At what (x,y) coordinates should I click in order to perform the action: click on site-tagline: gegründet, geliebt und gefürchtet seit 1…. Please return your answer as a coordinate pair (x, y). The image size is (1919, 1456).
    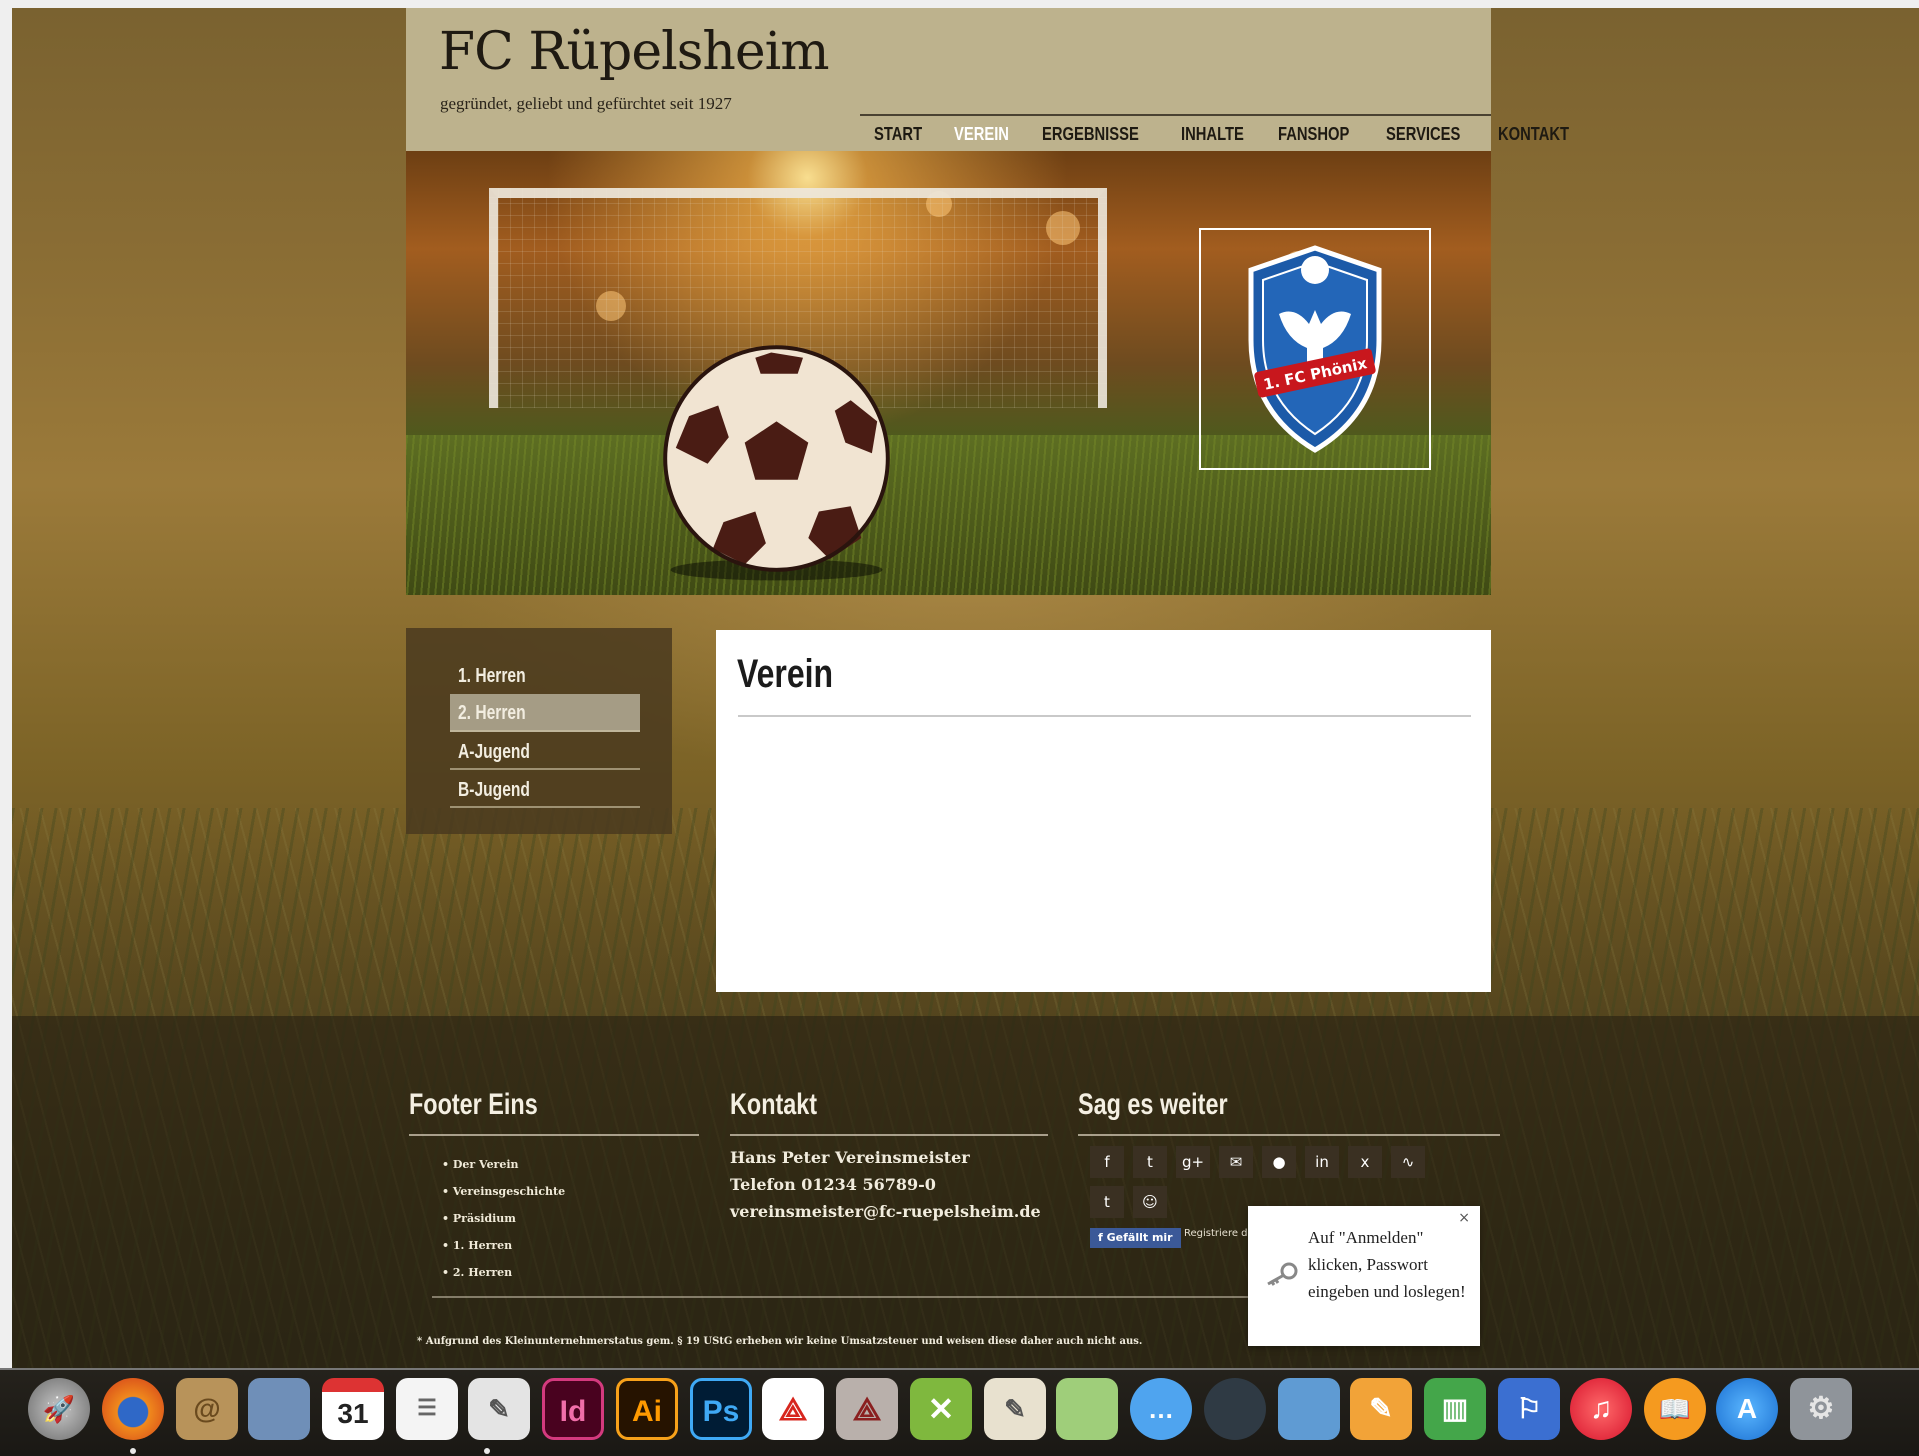
    Looking at the image, I should click on (586, 103).